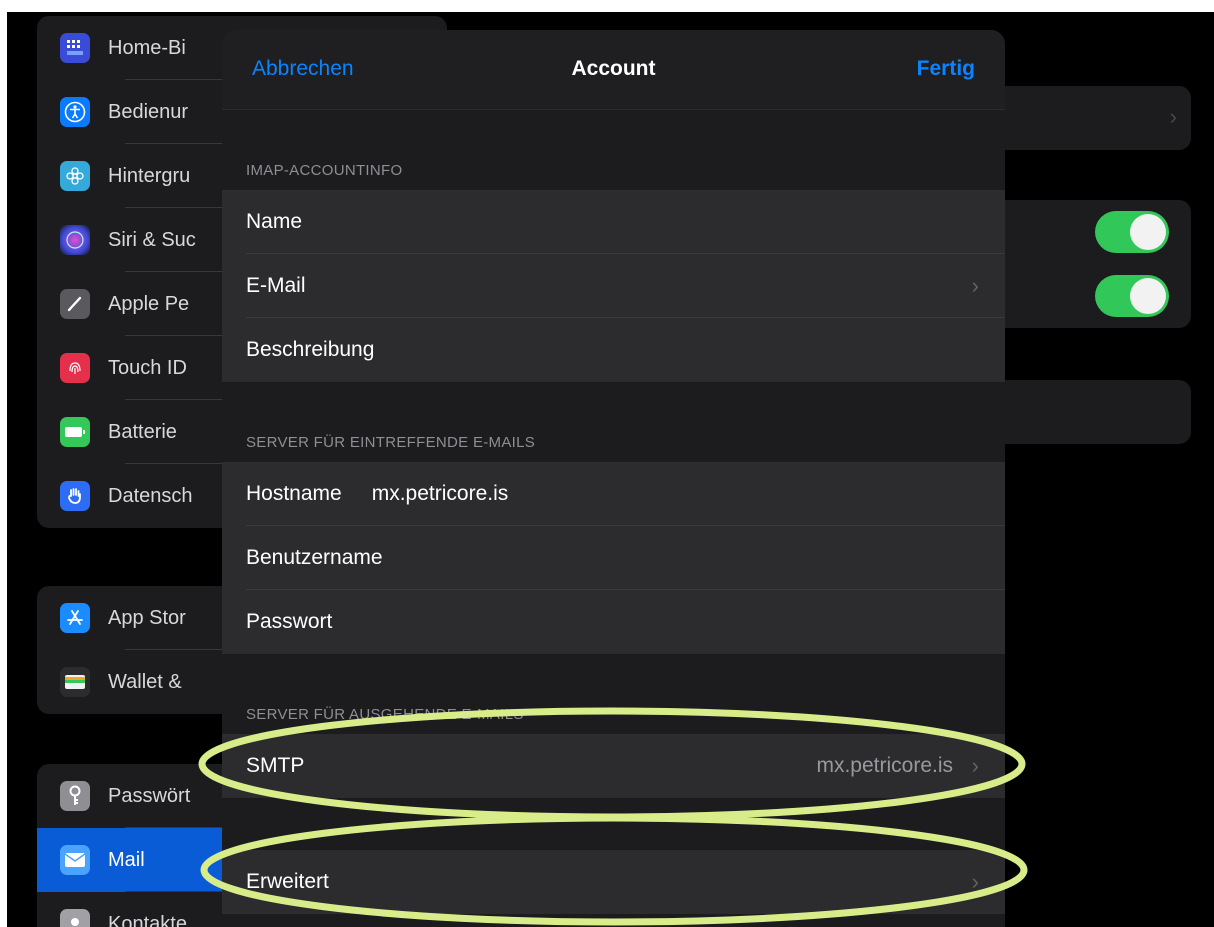  Describe the element at coordinates (75, 918) in the screenshot. I see `contacts-icon` at that location.